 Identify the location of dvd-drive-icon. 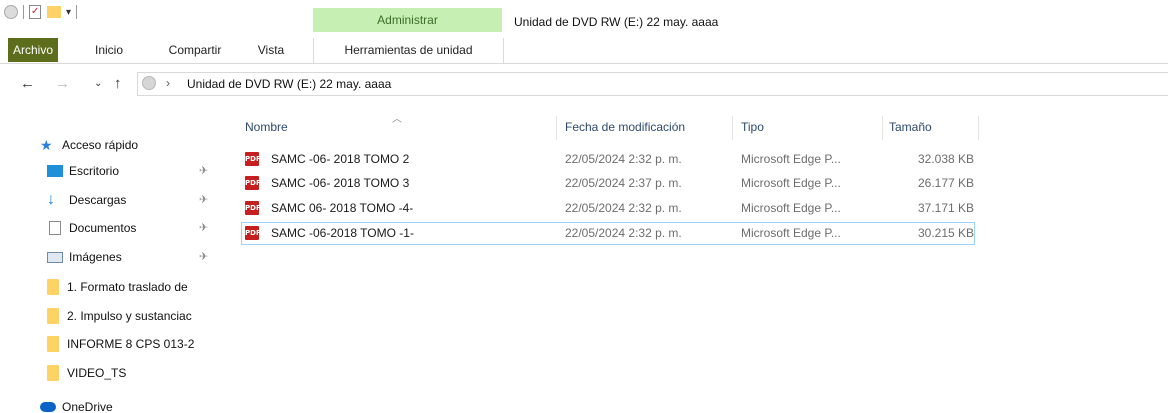
(149, 83).